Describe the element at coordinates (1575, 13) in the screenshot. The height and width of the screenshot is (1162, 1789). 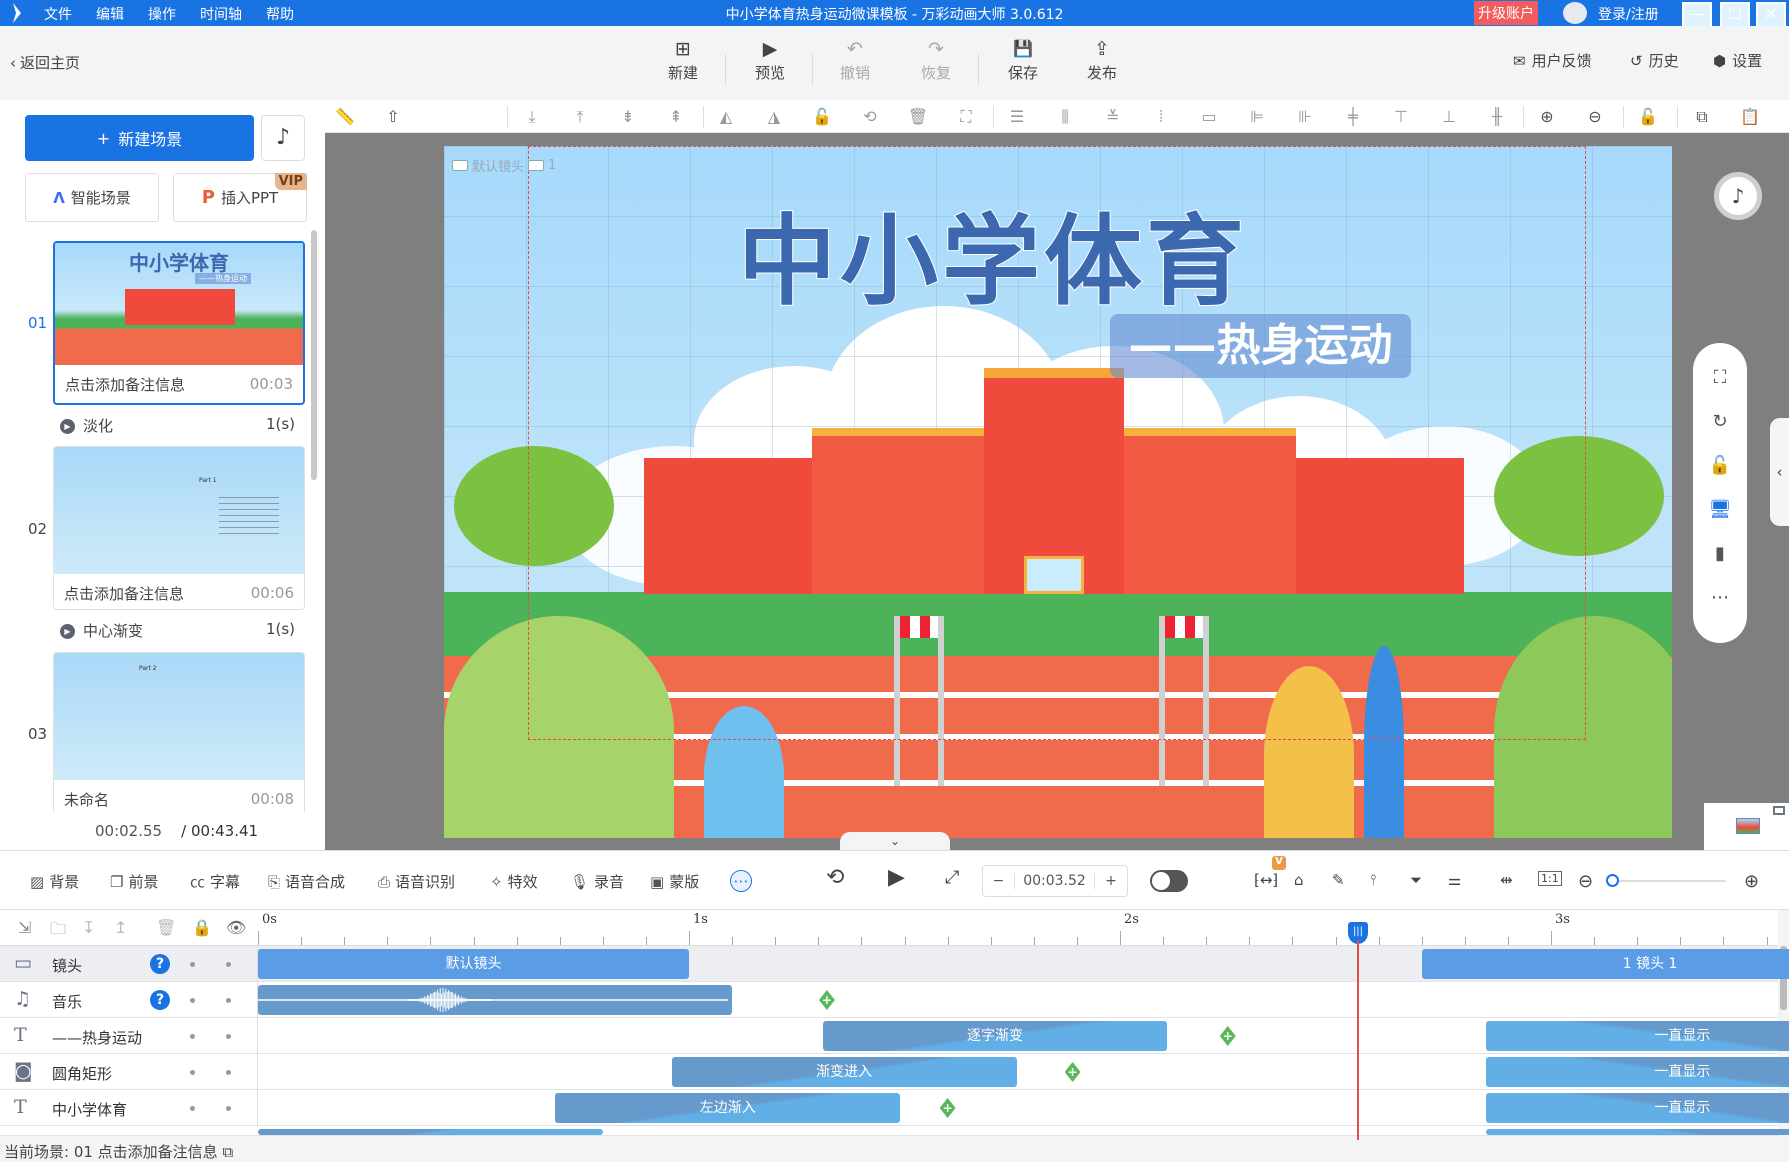
I see `avatar` at that location.